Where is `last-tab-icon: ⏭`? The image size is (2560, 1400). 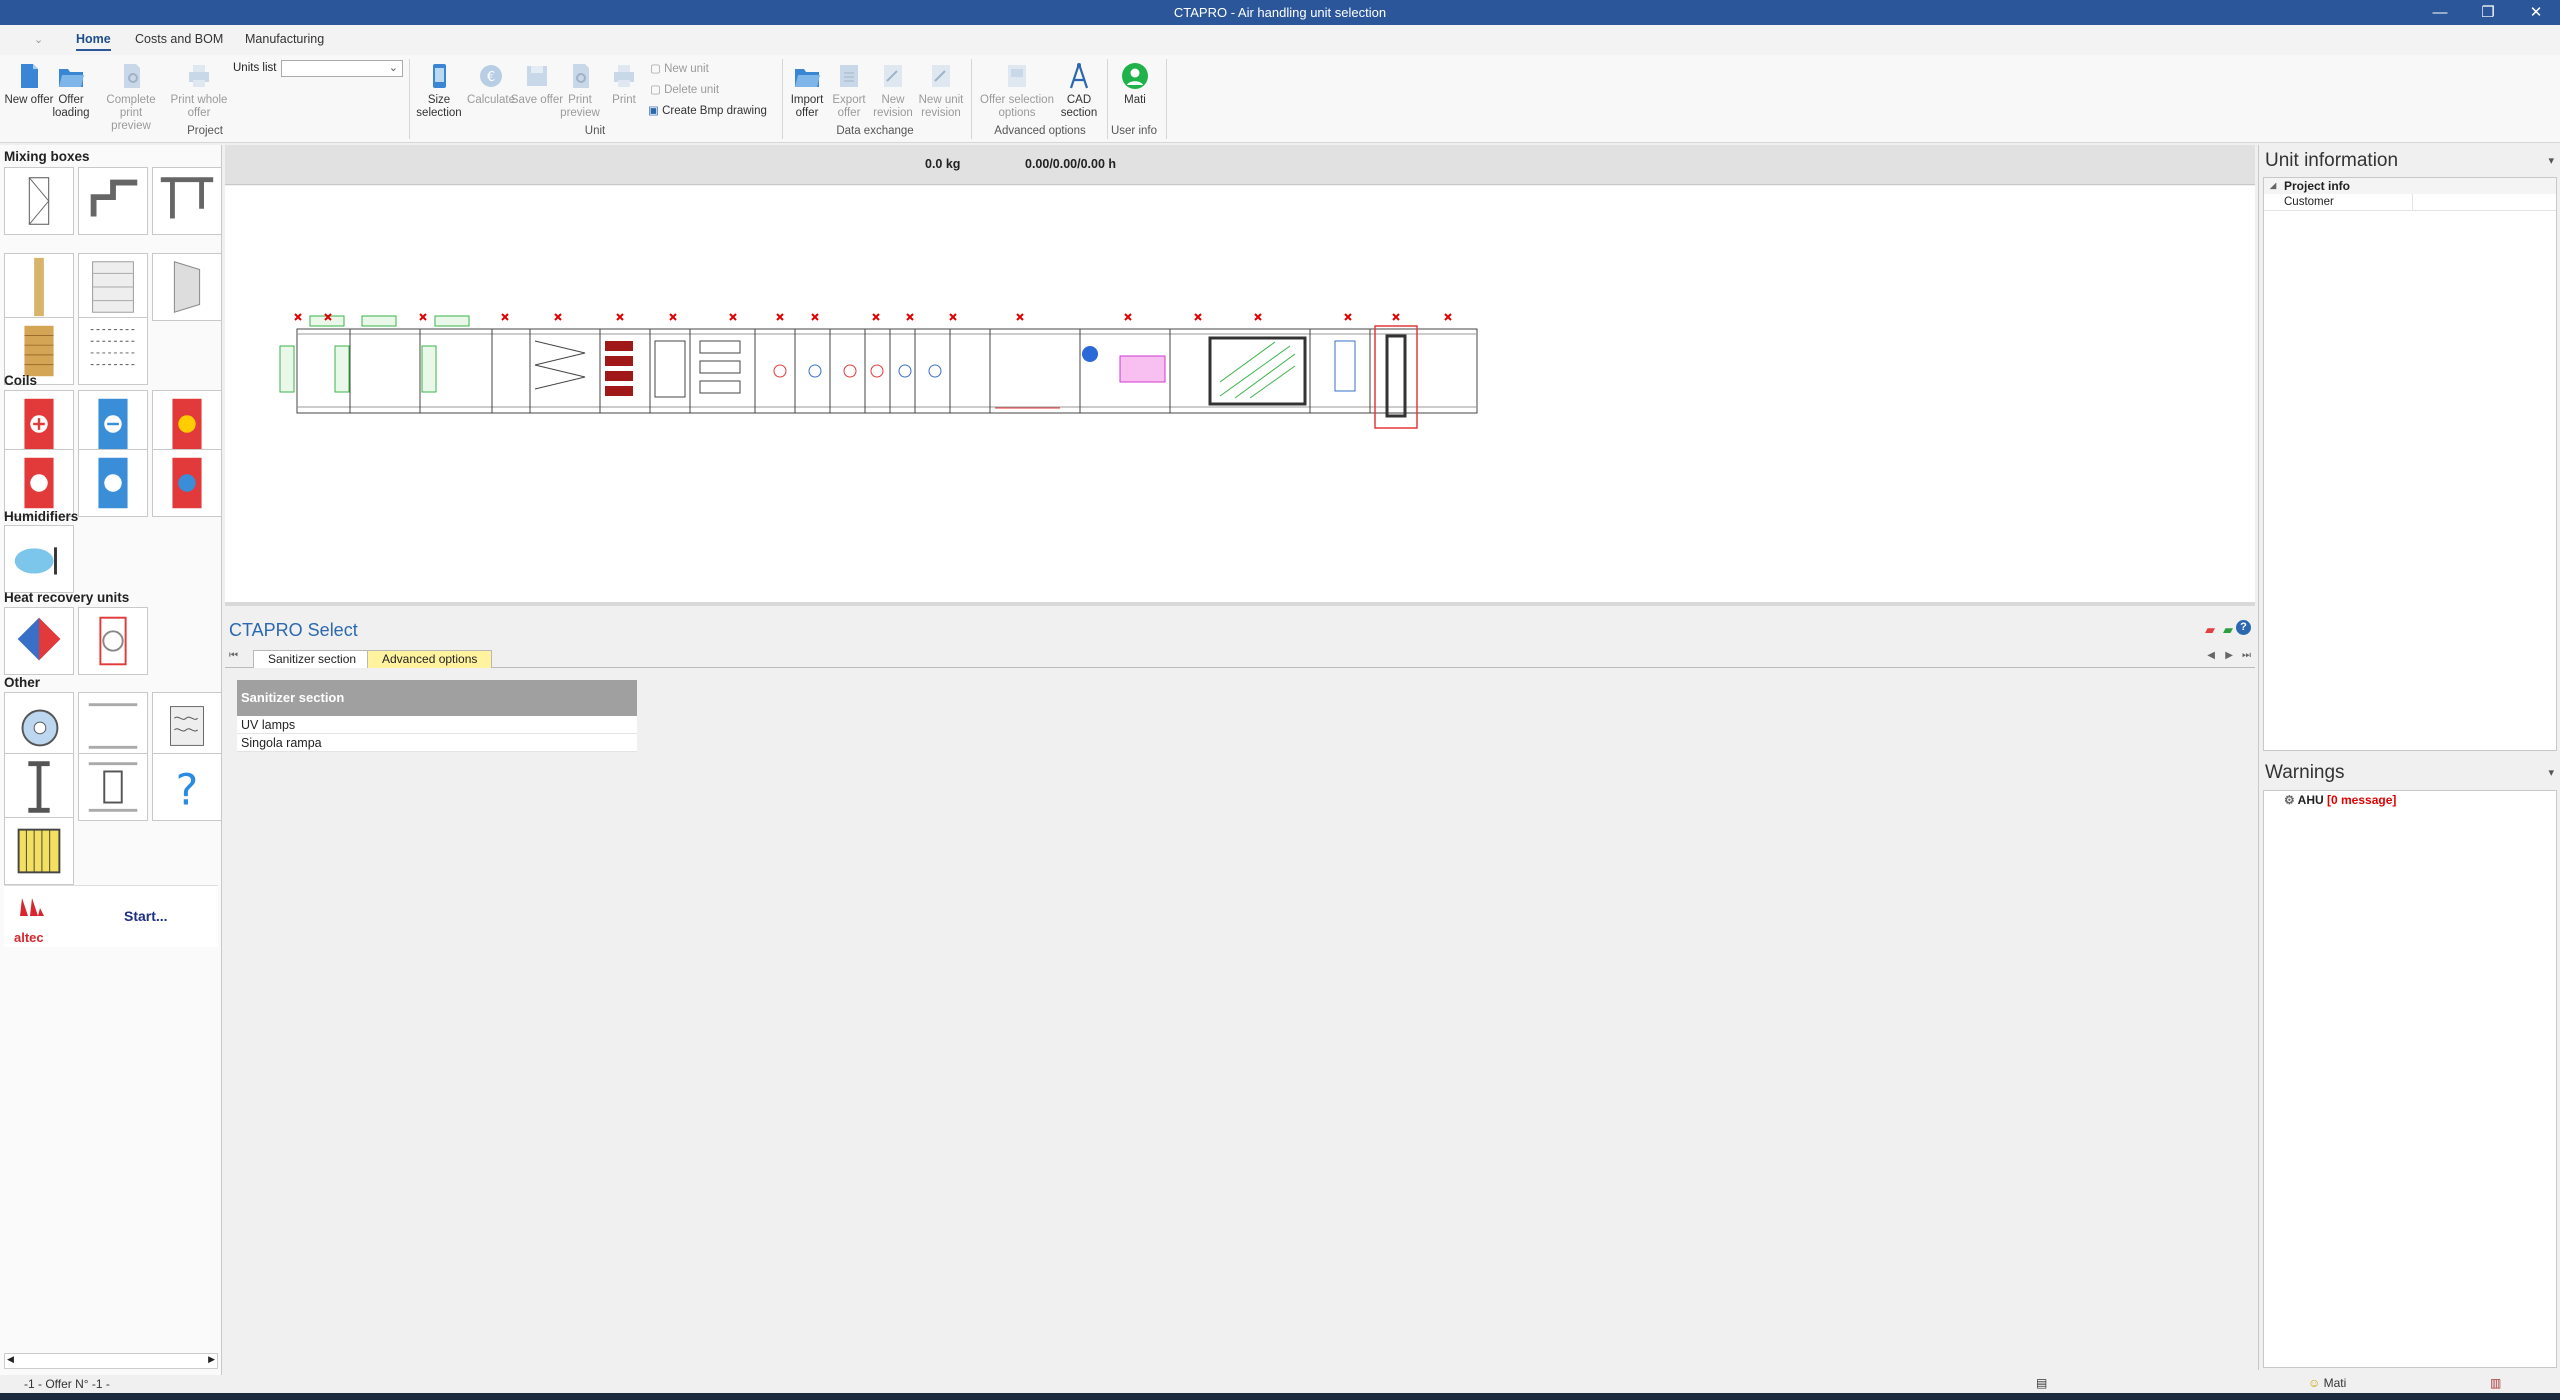
last-tab-icon: ⏭ is located at coordinates (2246, 655).